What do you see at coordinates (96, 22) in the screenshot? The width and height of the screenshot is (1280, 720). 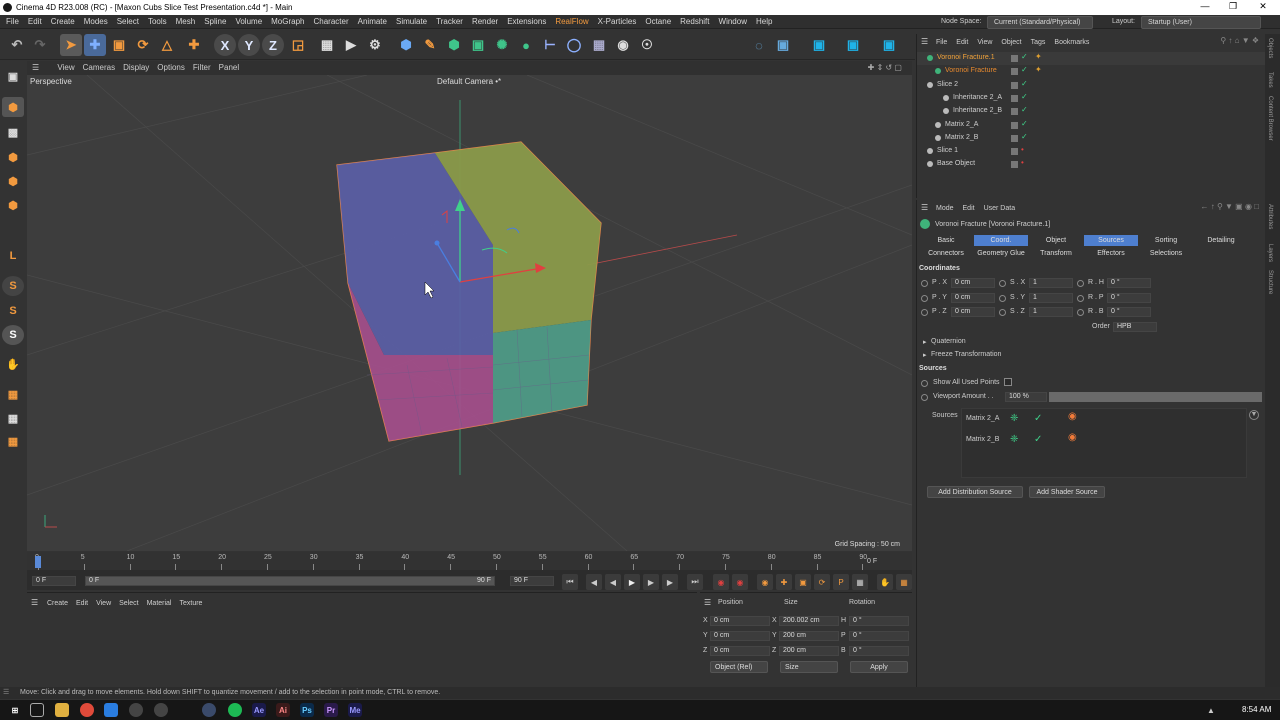 I see `menu-modes: Modes` at bounding box center [96, 22].